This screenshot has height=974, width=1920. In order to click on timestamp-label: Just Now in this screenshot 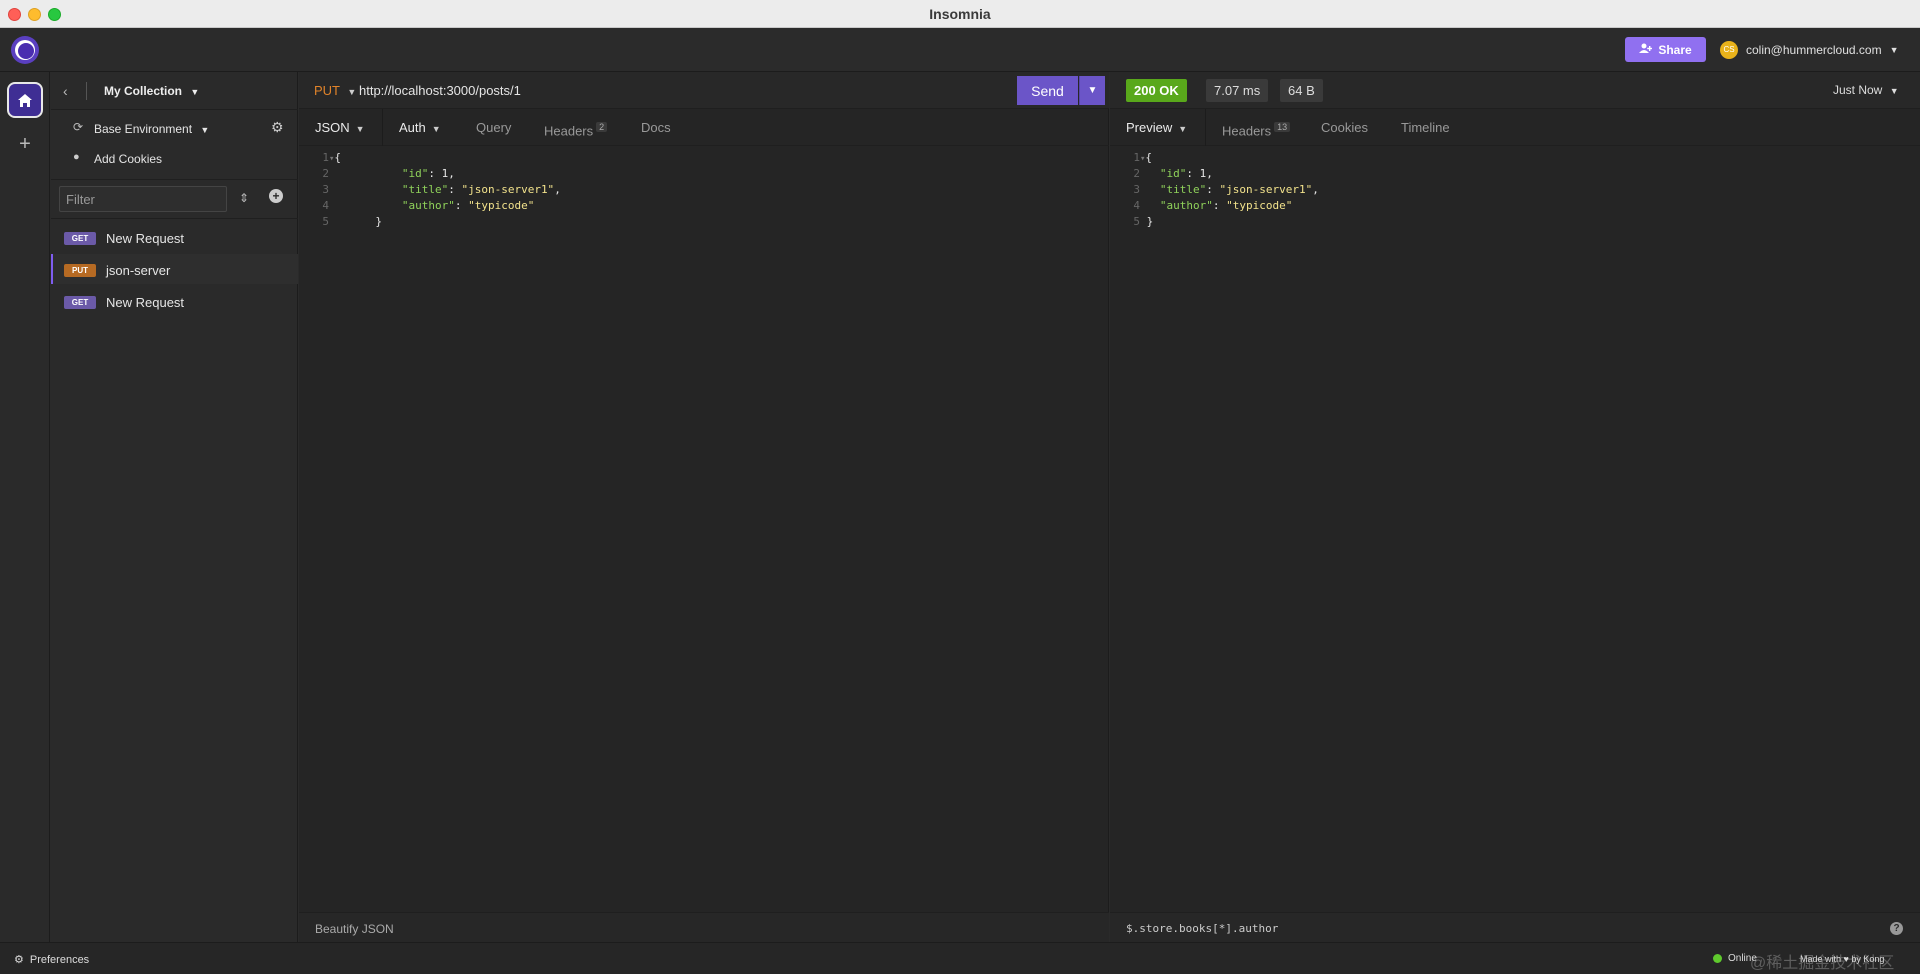, I will do `click(1858, 90)`.